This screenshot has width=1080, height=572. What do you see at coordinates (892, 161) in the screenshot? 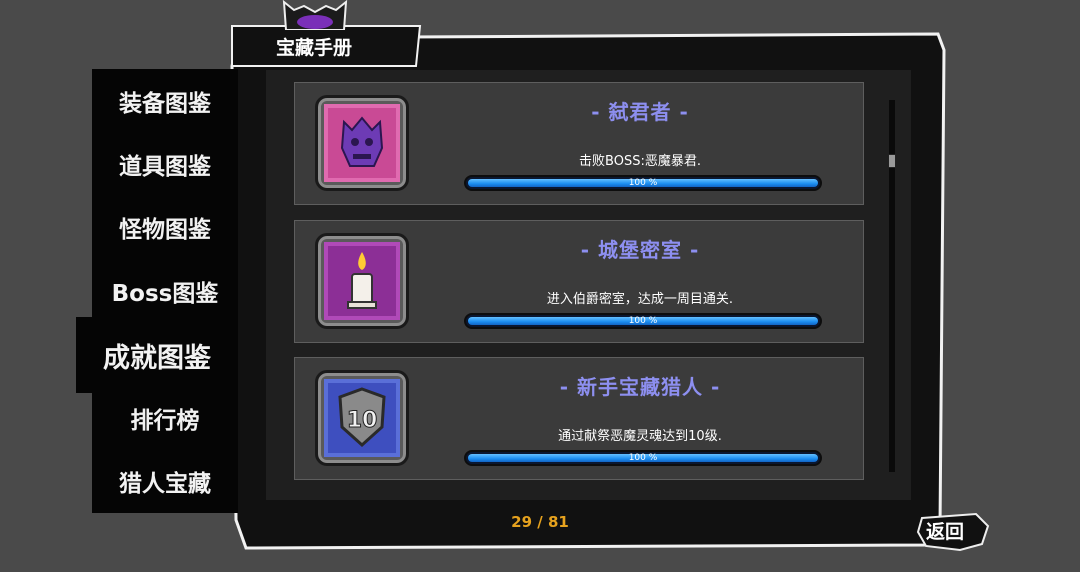
I see `scrollbar-thumb` at bounding box center [892, 161].